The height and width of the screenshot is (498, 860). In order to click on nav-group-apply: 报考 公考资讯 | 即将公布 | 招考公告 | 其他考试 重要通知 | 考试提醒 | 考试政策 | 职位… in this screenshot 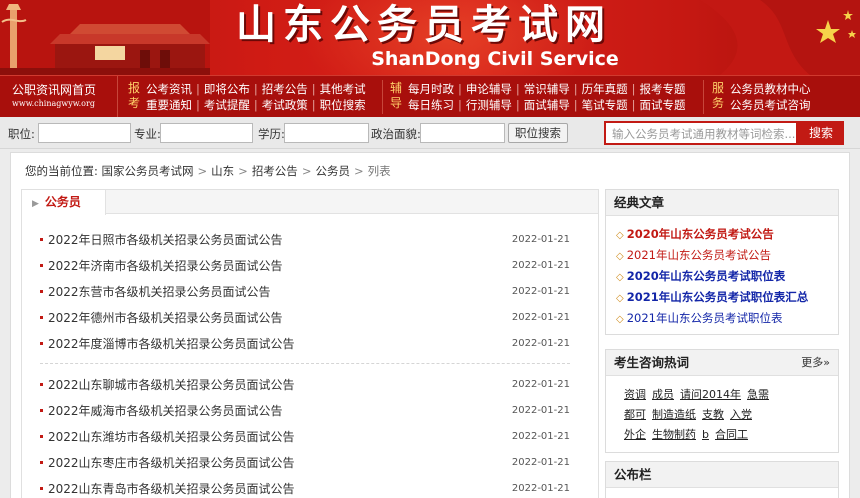, I will do `click(246, 97)`.